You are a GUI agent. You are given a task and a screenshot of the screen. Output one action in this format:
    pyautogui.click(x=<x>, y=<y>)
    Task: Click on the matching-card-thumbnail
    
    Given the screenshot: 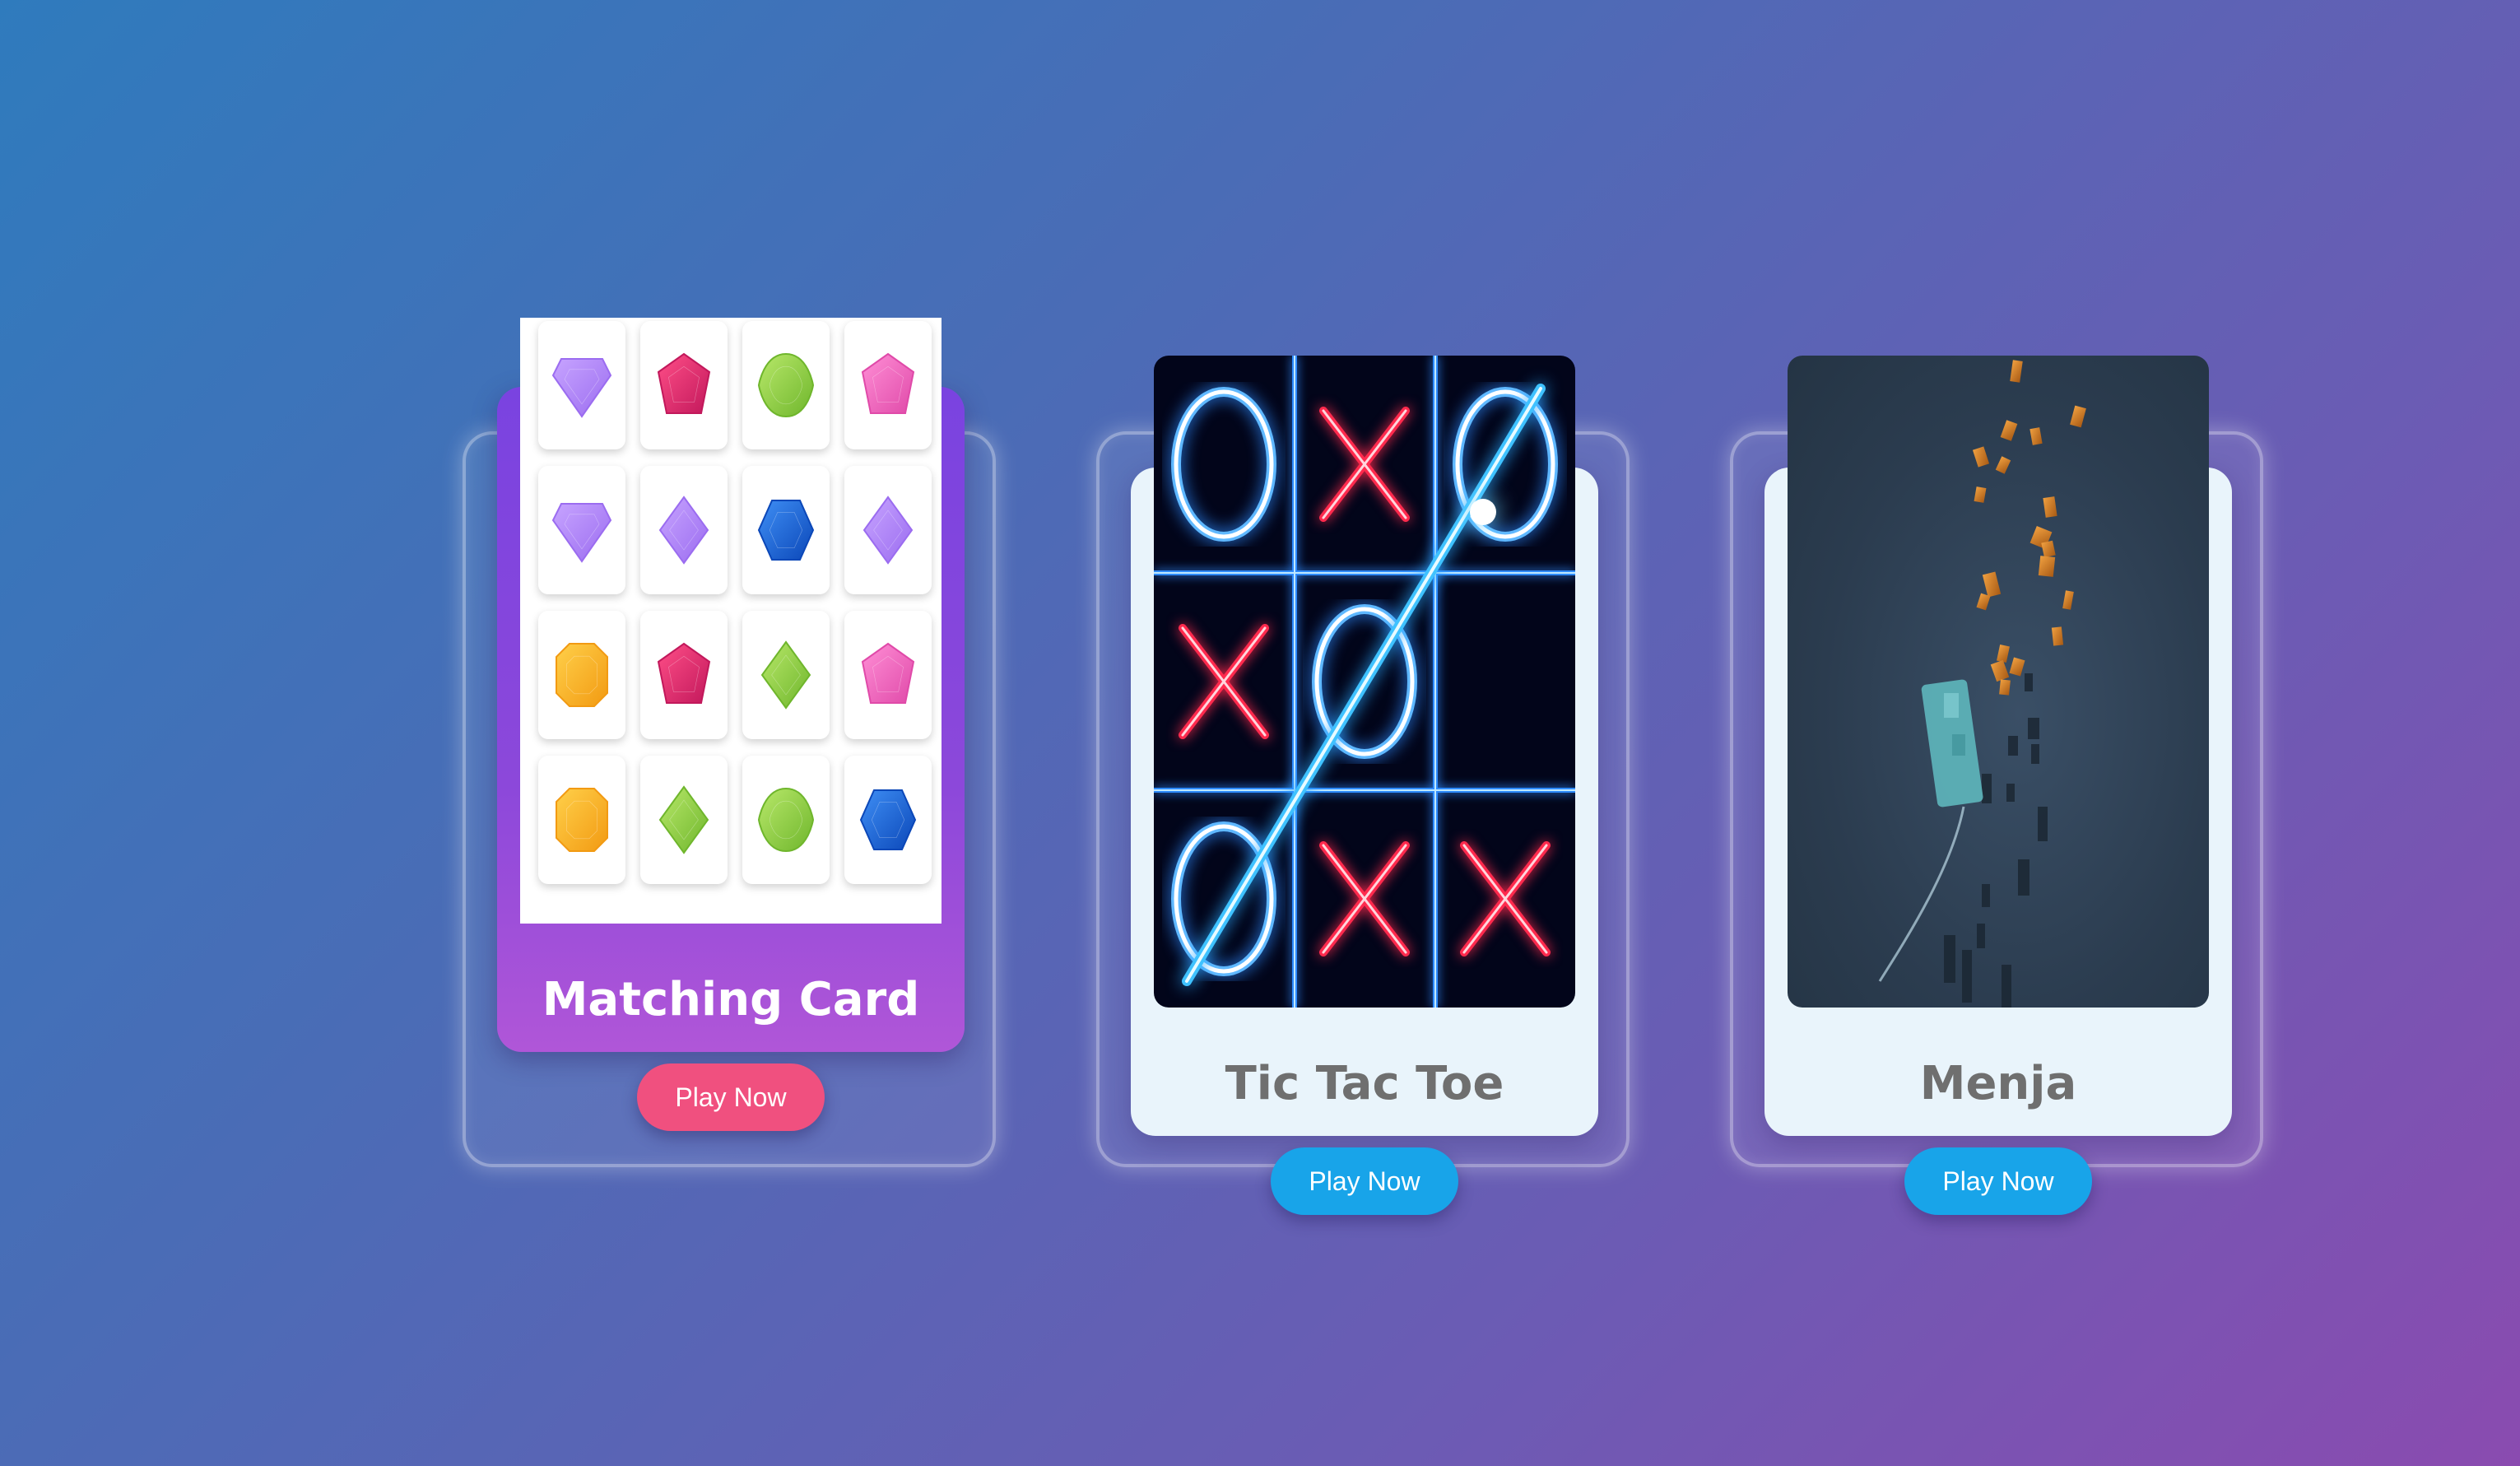 What is the action you would take?
    pyautogui.click(x=731, y=621)
    